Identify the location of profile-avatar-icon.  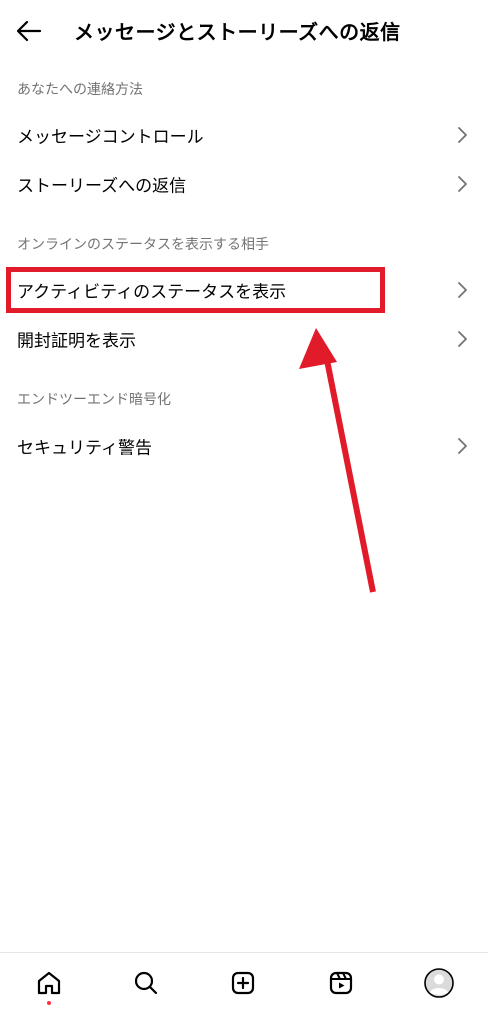
(439, 983).